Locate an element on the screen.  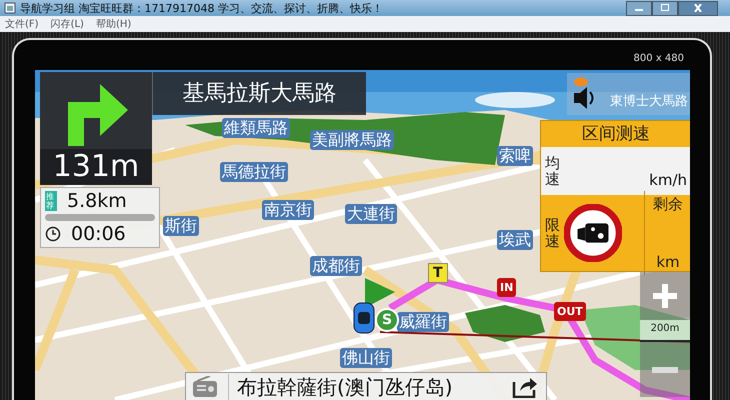
radio-icon is located at coordinates (205, 387).